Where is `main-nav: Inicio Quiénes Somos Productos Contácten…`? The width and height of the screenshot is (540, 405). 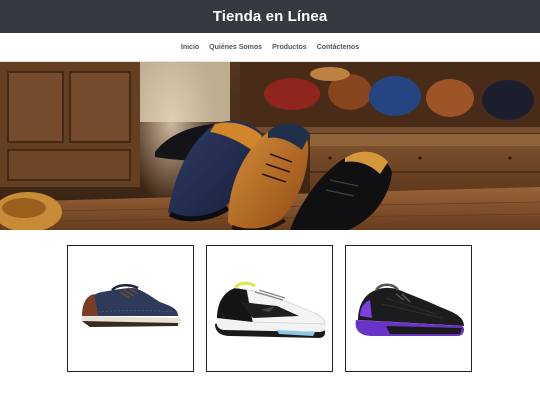
main-nav: Inicio Quiénes Somos Productos Contácten… is located at coordinates (270, 47).